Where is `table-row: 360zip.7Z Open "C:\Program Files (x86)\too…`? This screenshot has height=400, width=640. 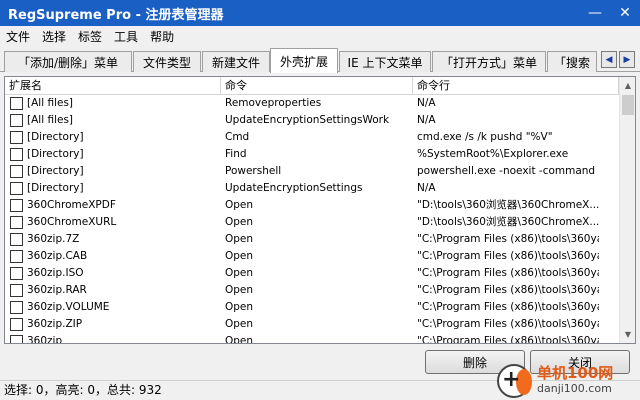
table-row: 360zip.7Z Open "C:\Program Files (x86)\too… is located at coordinates (312, 239).